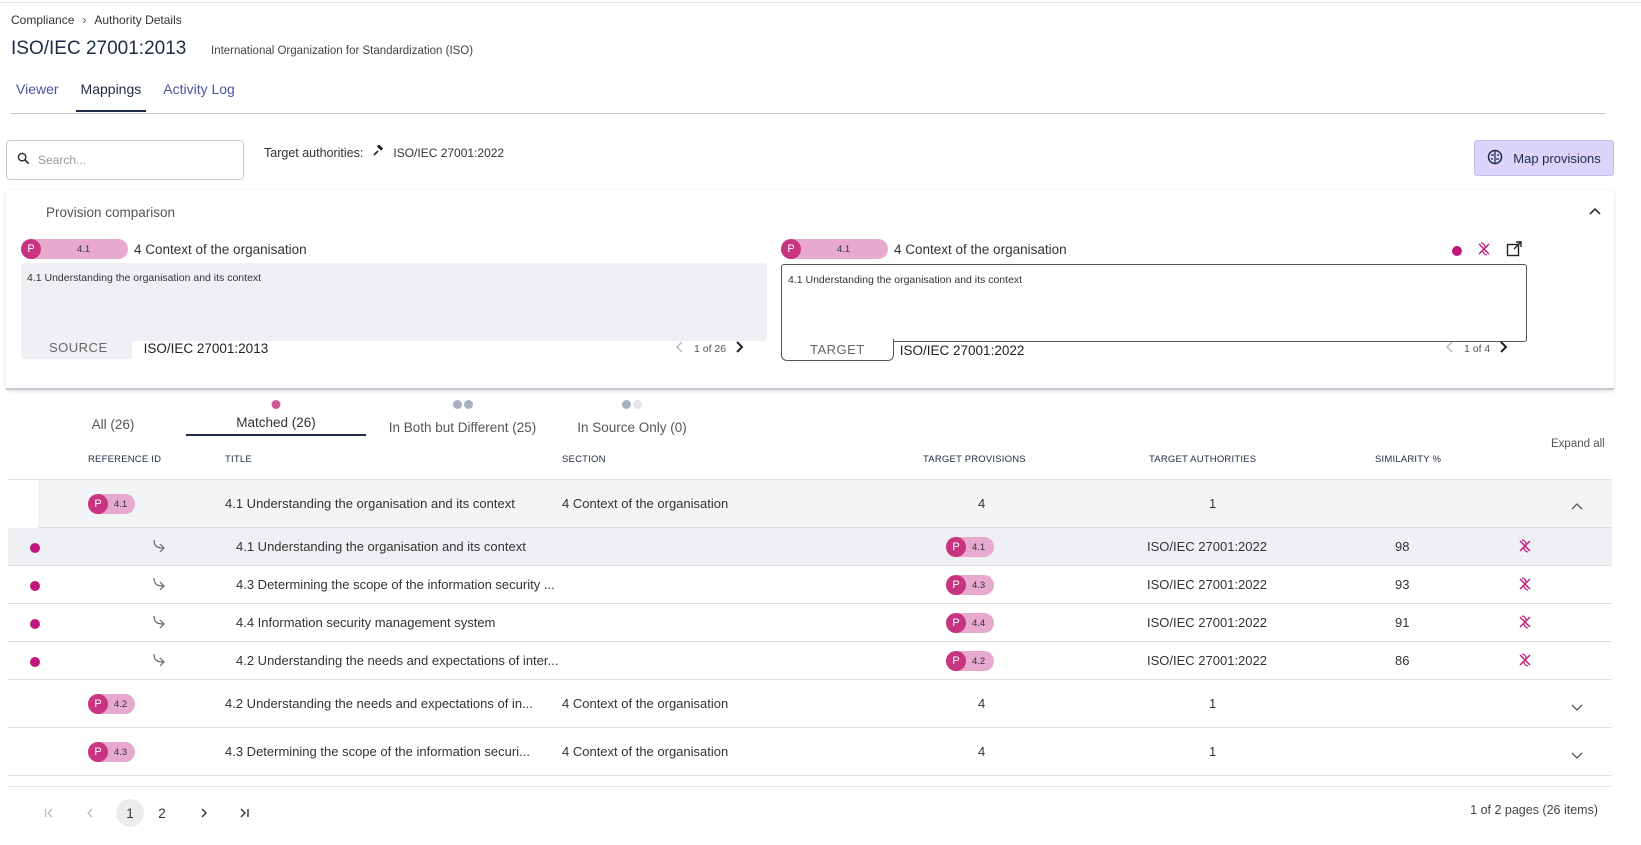  What do you see at coordinates (970, 585) in the screenshot?
I see `provision-badge: P 4.3` at bounding box center [970, 585].